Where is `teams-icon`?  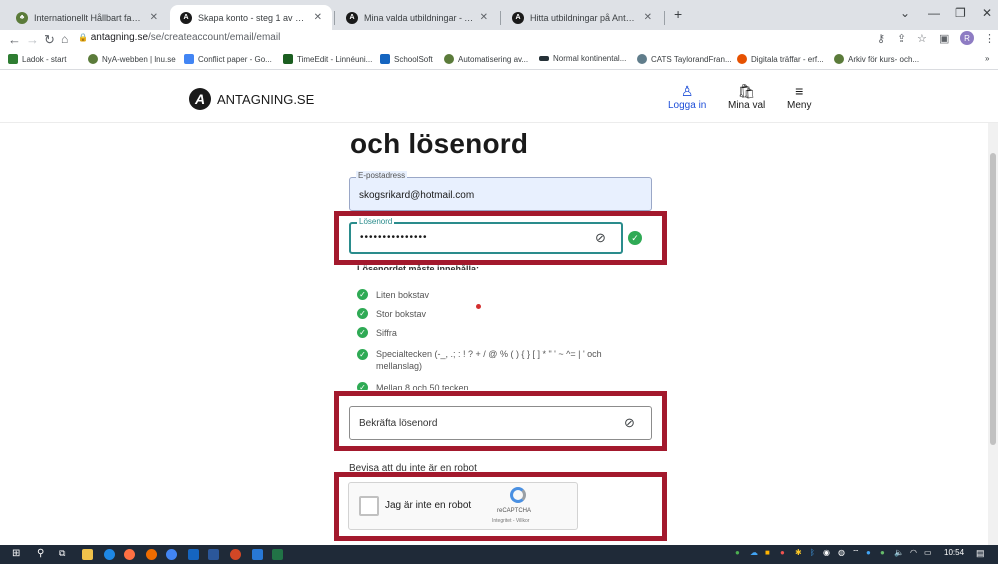
teams-icon is located at coordinates (257, 554).